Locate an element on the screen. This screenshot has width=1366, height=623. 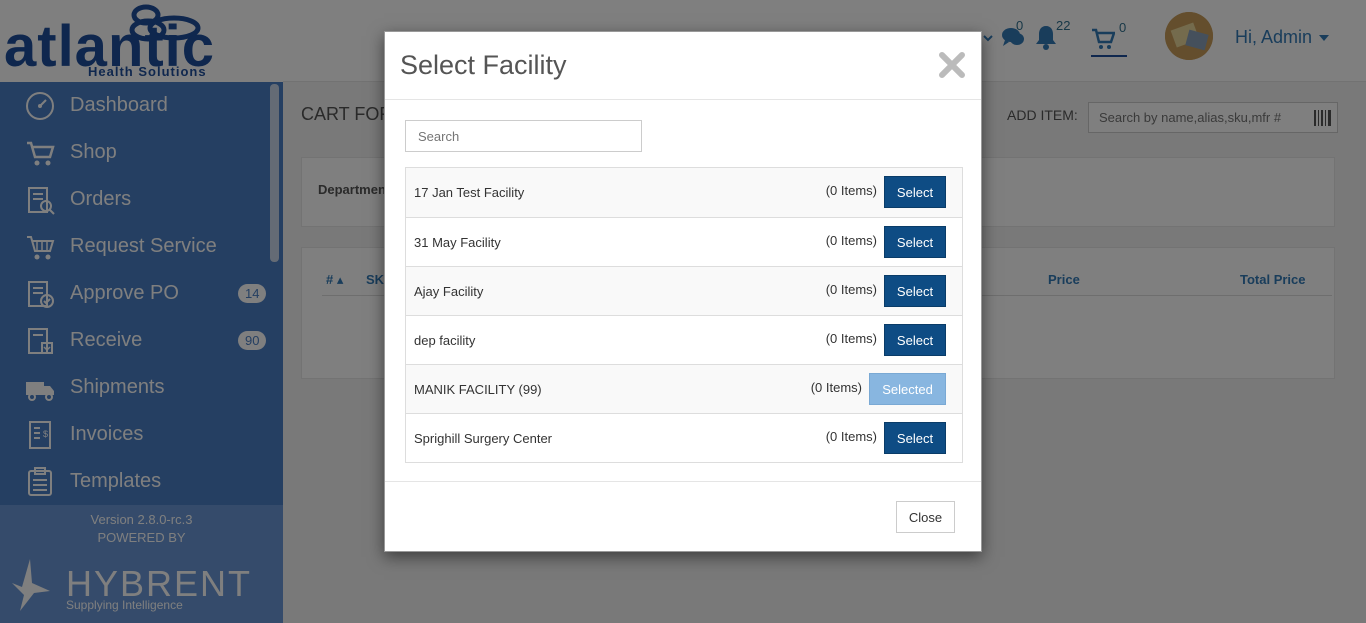
facility-name: 31 May Facility is located at coordinates (457, 242).